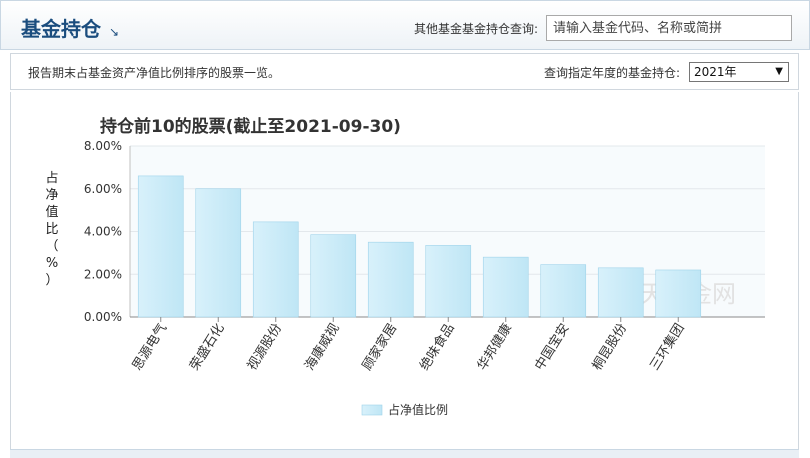  Describe the element at coordinates (103, 317) in the screenshot. I see `y-tick-label: 0.00%` at that location.